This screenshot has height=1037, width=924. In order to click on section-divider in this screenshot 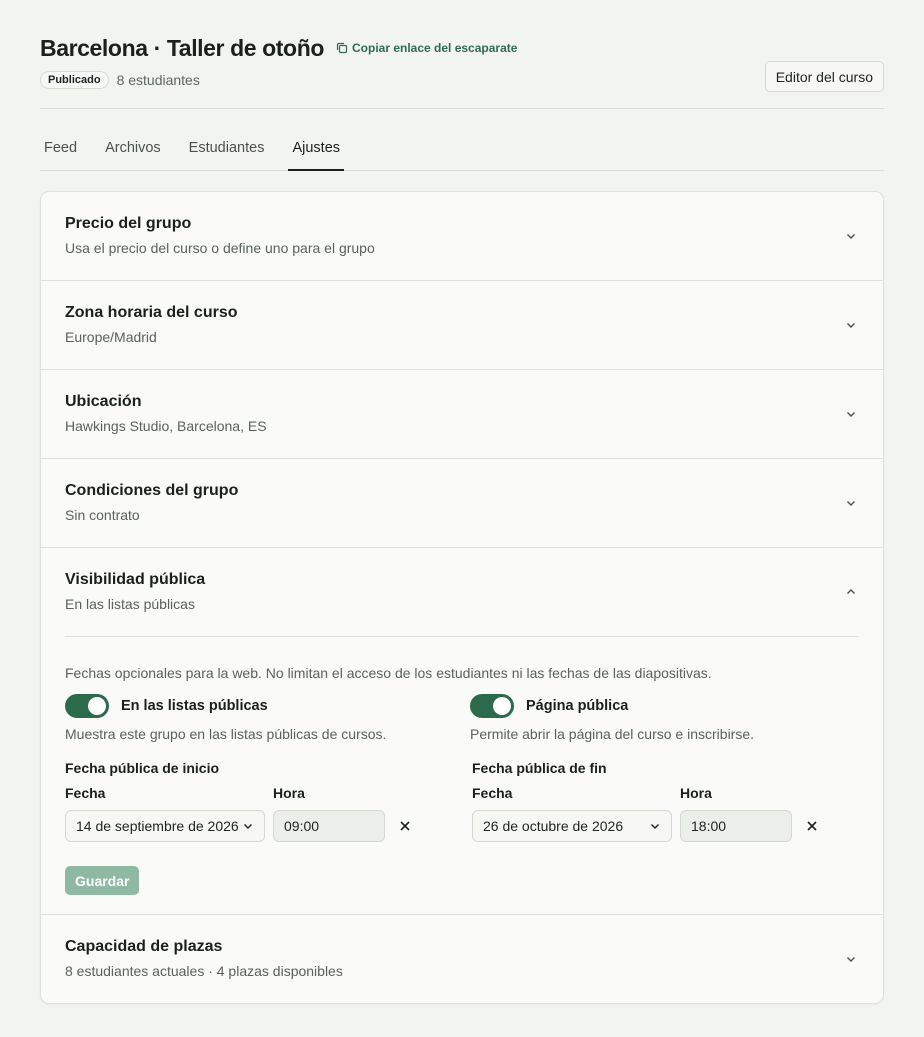, I will do `click(462, 636)`.